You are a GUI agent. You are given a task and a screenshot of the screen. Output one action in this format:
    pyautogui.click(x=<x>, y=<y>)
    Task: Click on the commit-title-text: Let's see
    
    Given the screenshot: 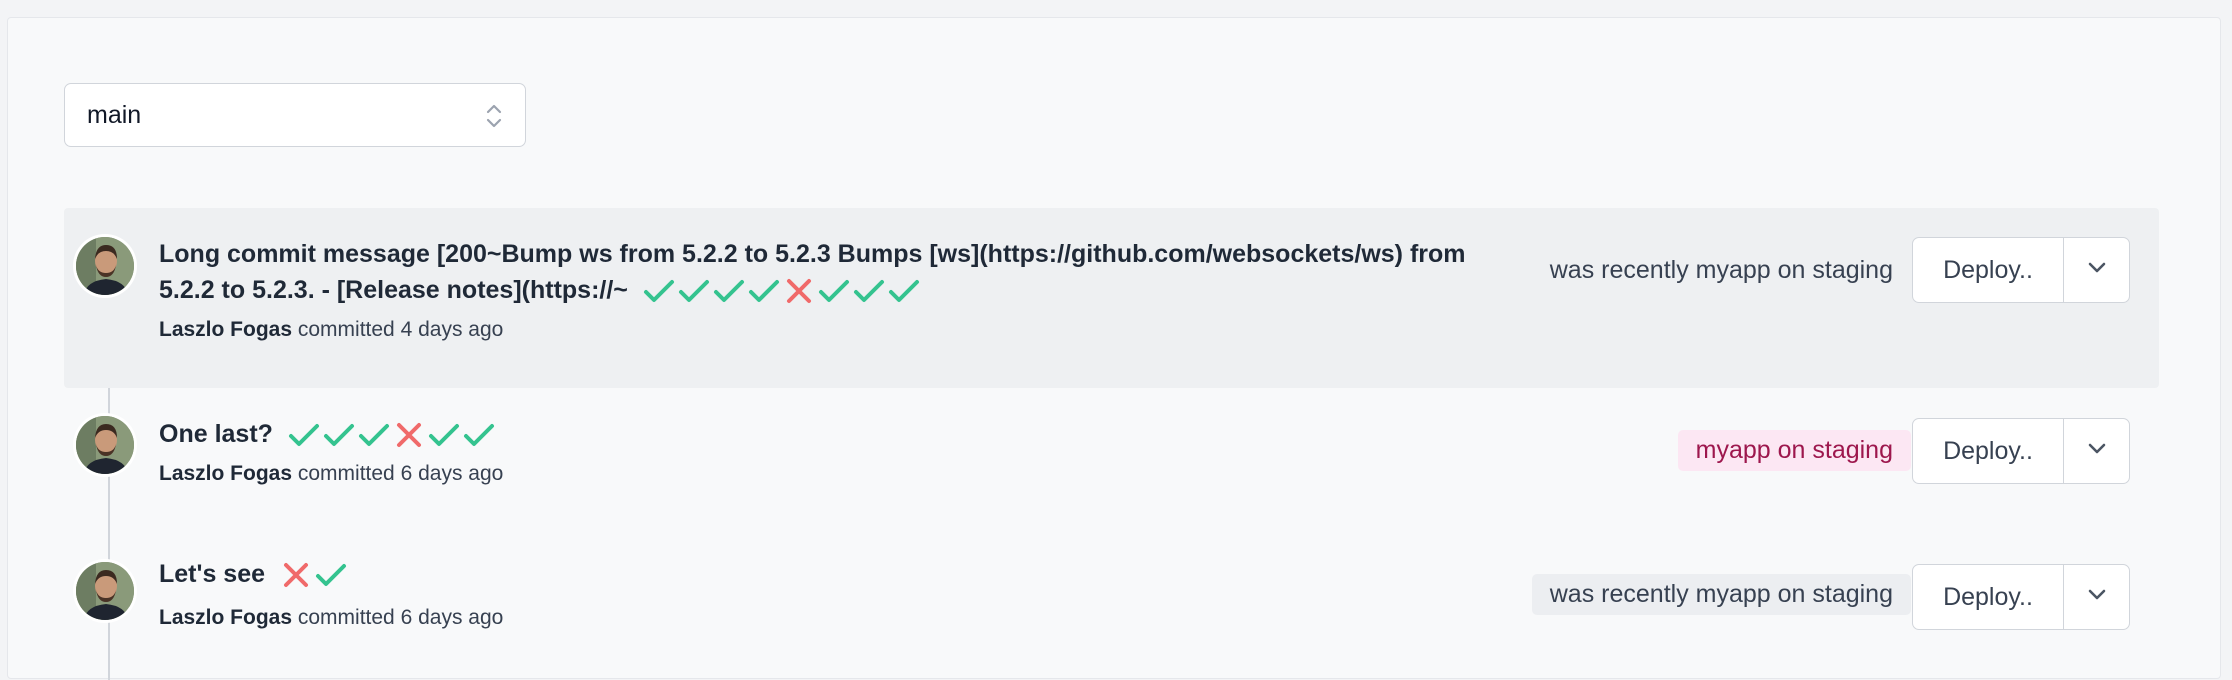 What is the action you would take?
    pyautogui.click(x=212, y=574)
    